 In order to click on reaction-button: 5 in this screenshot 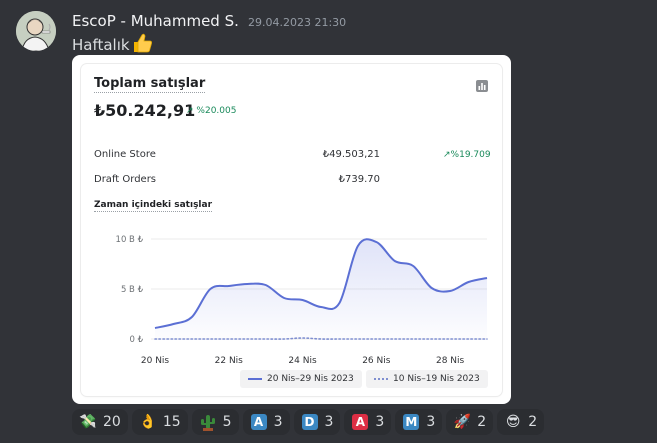, I will do `click(215, 422)`.